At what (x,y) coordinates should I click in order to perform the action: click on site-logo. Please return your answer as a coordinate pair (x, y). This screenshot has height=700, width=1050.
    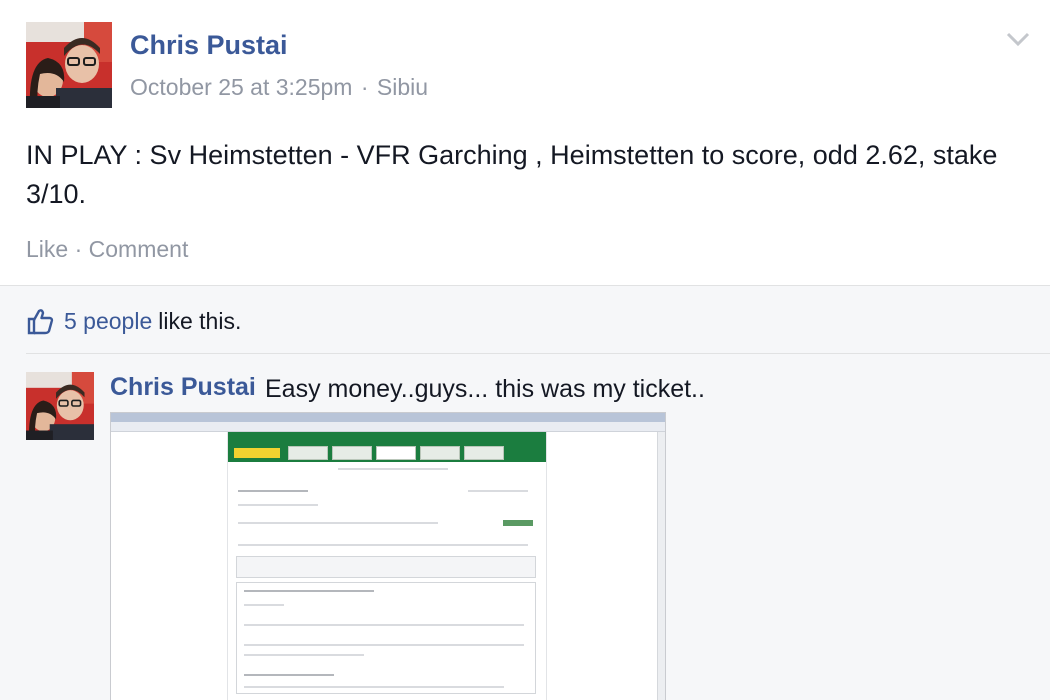
    Looking at the image, I should click on (257, 453).